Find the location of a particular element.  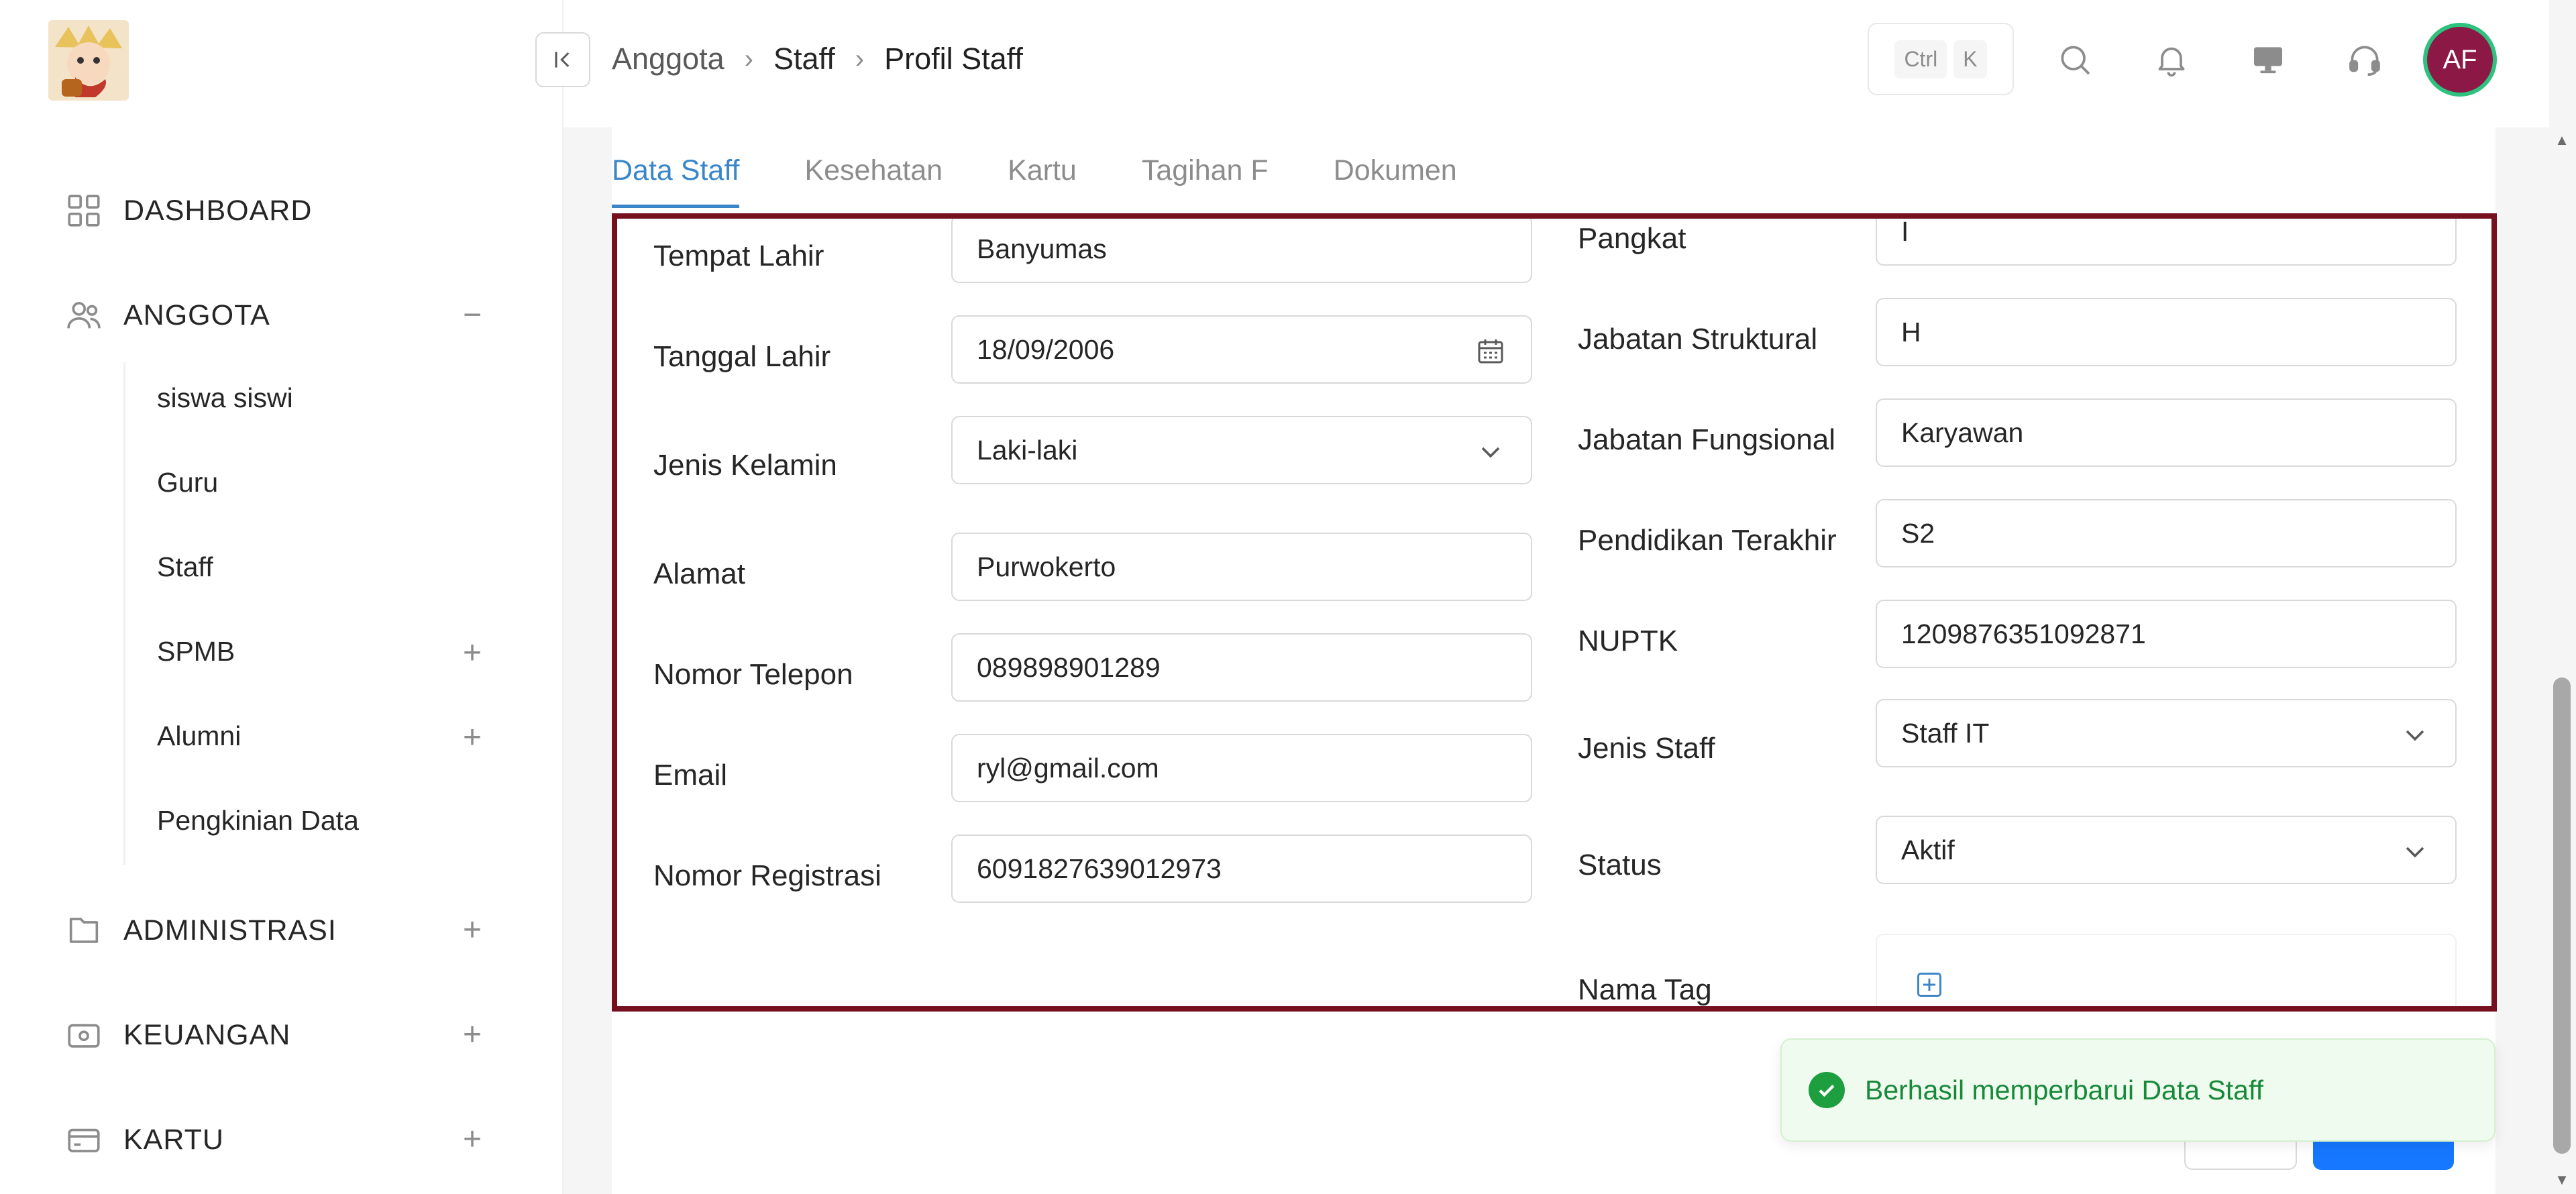

breadcrumb-staff: Staff is located at coordinates (804, 59).